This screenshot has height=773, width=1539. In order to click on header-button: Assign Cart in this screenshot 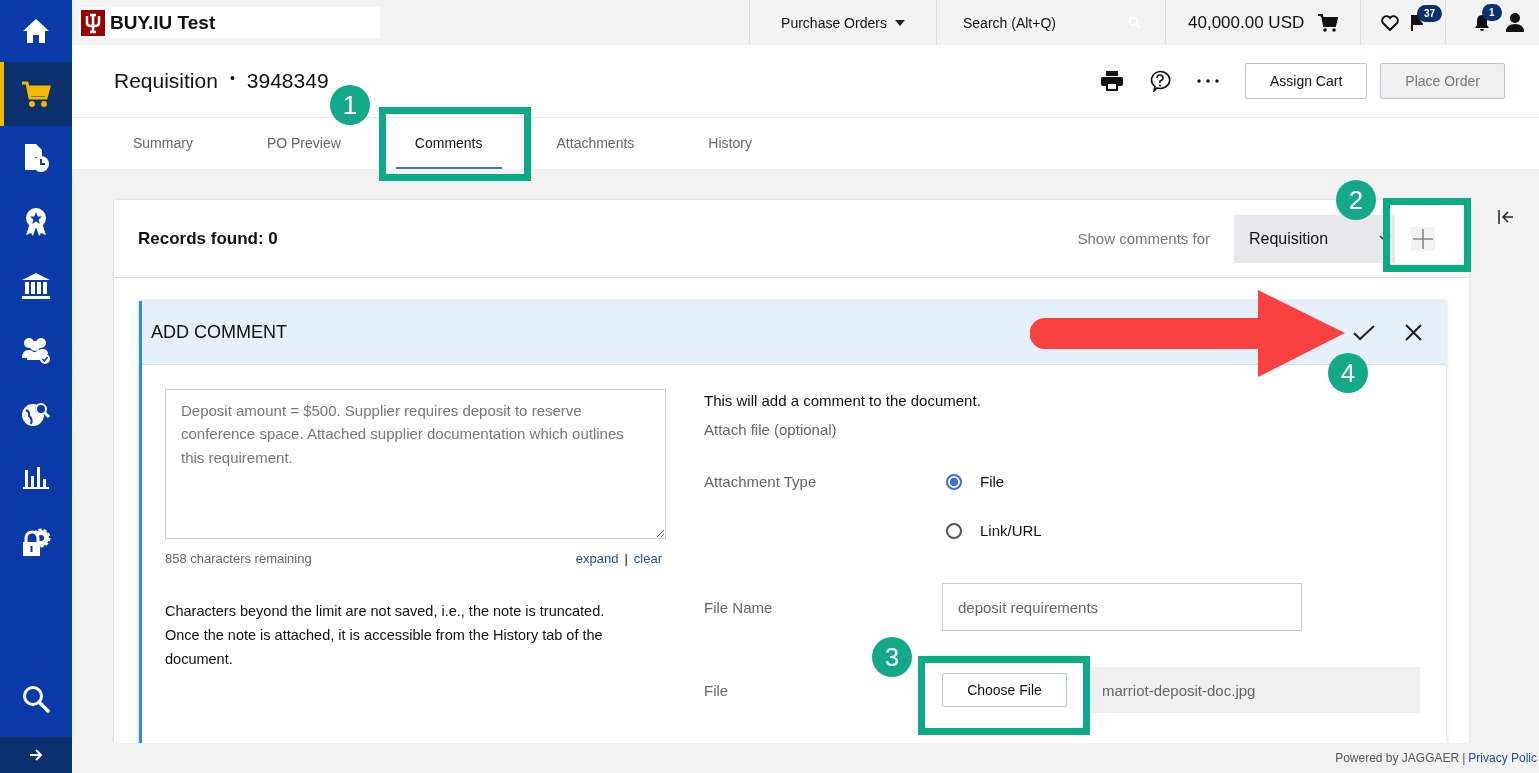, I will do `click(1306, 81)`.